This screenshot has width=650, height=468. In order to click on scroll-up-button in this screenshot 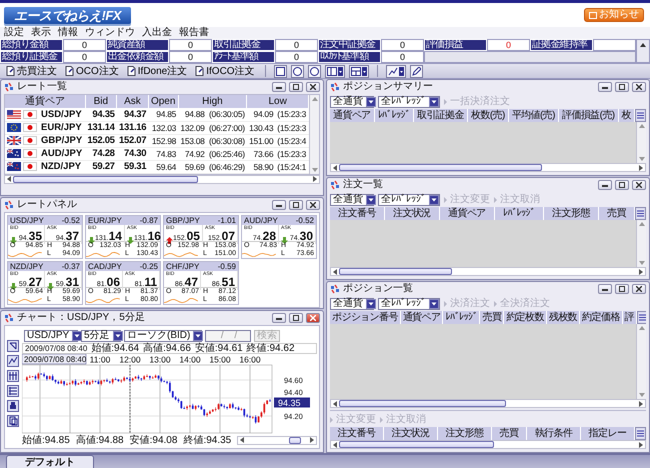, I will do `click(643, 51)`.